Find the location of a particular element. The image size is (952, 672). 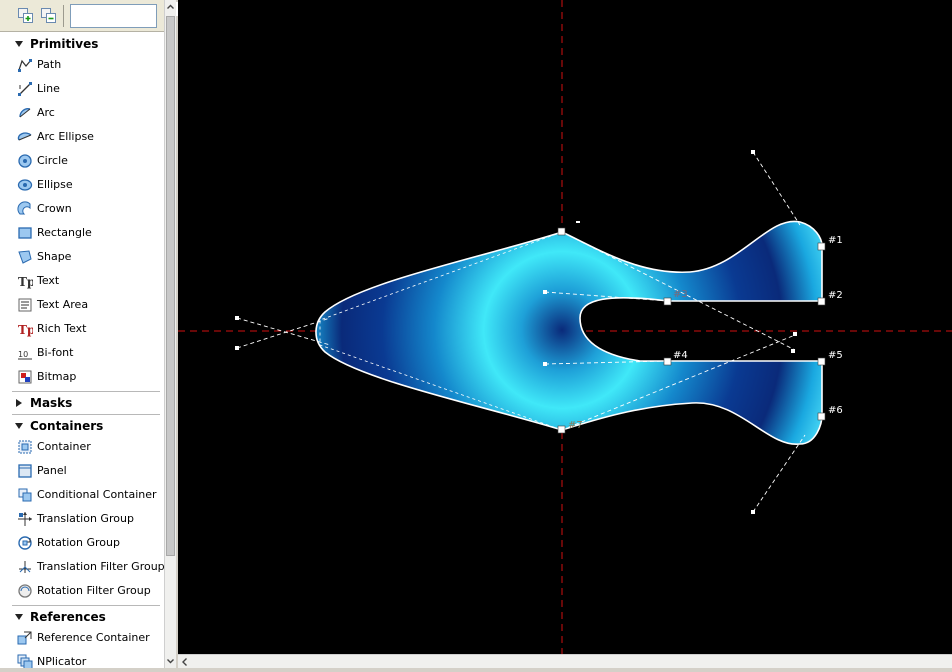

translation-group-icon is located at coordinates (25, 519).